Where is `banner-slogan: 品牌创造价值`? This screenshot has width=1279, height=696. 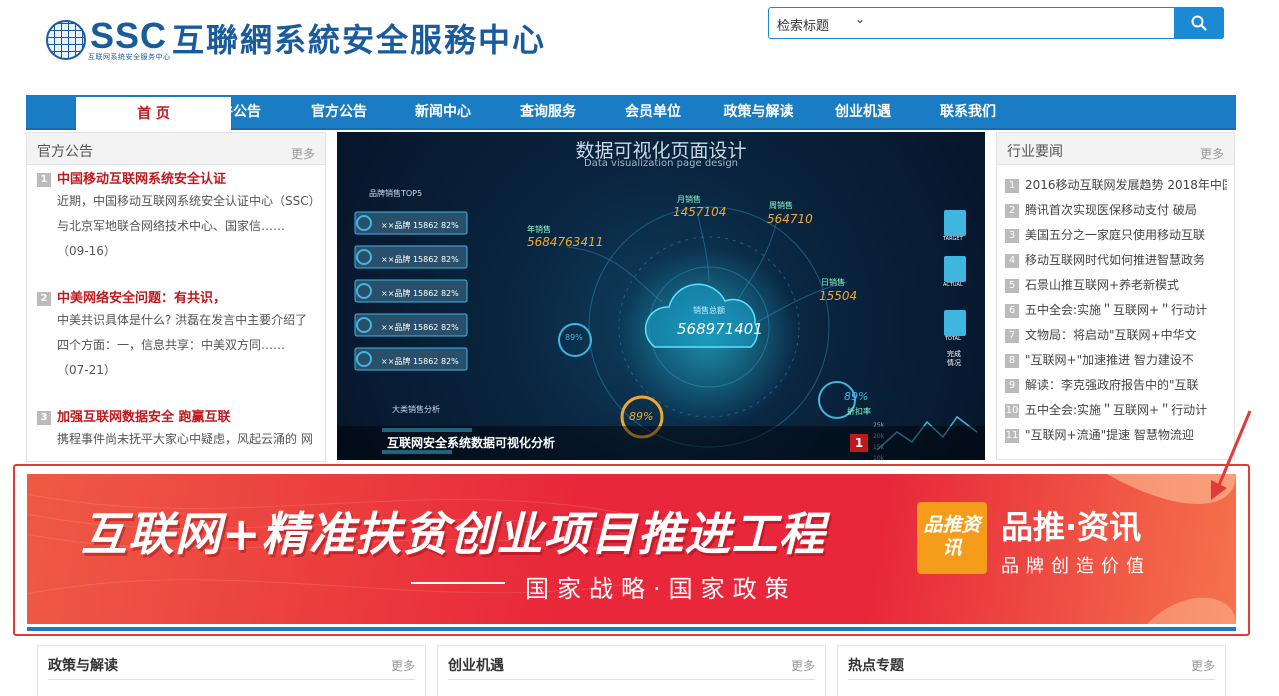
banner-slogan: 品牌创造价值 is located at coordinates (1076, 566).